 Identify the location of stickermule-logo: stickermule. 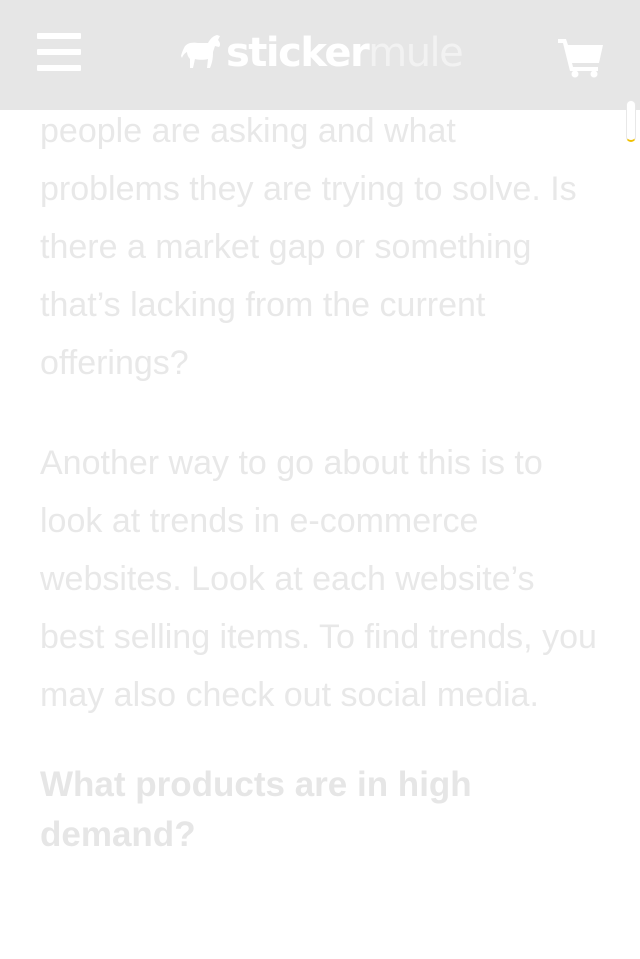
(322, 53).